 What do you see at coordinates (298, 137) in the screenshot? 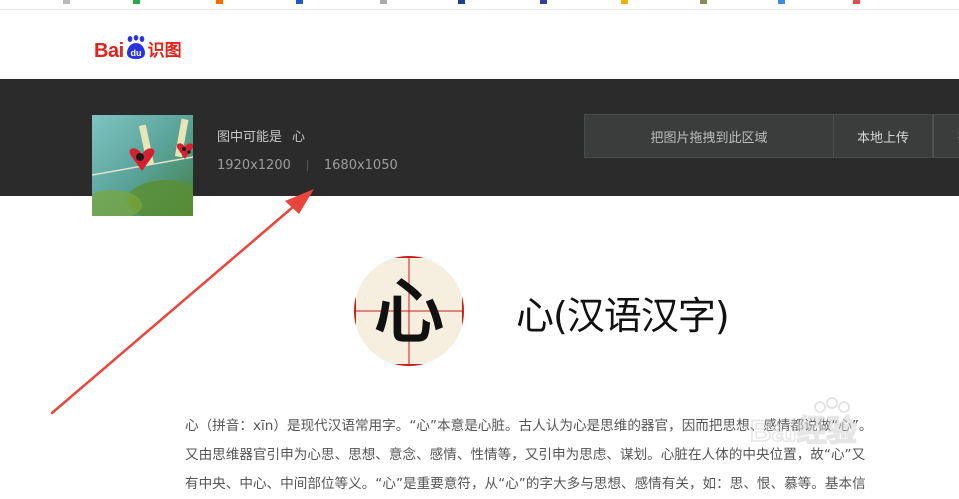
I see `guess-keyword-link: 心` at bounding box center [298, 137].